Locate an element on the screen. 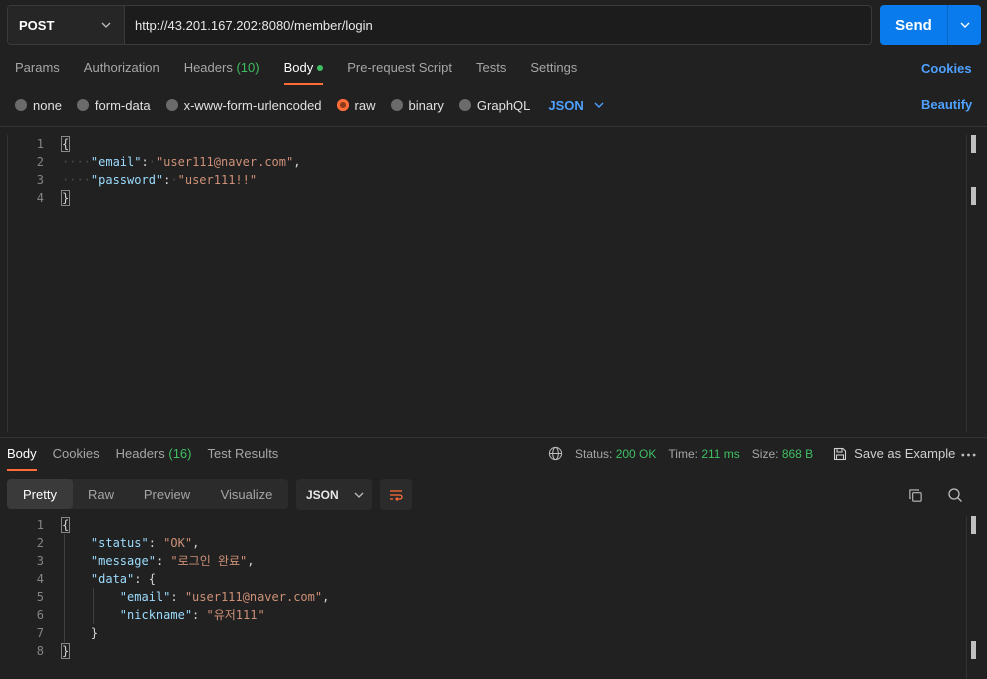 Image resolution: width=987 pixels, height=679 pixels. json-key: "status" is located at coordinates (119, 543).